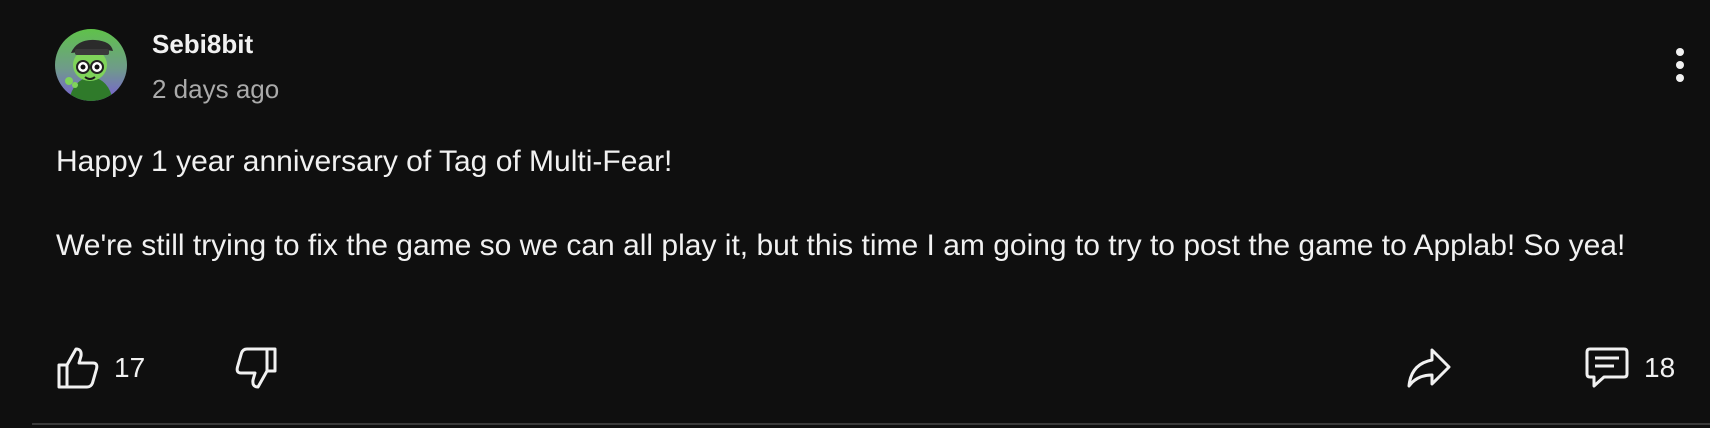  I want to click on divider, so click(871, 424).